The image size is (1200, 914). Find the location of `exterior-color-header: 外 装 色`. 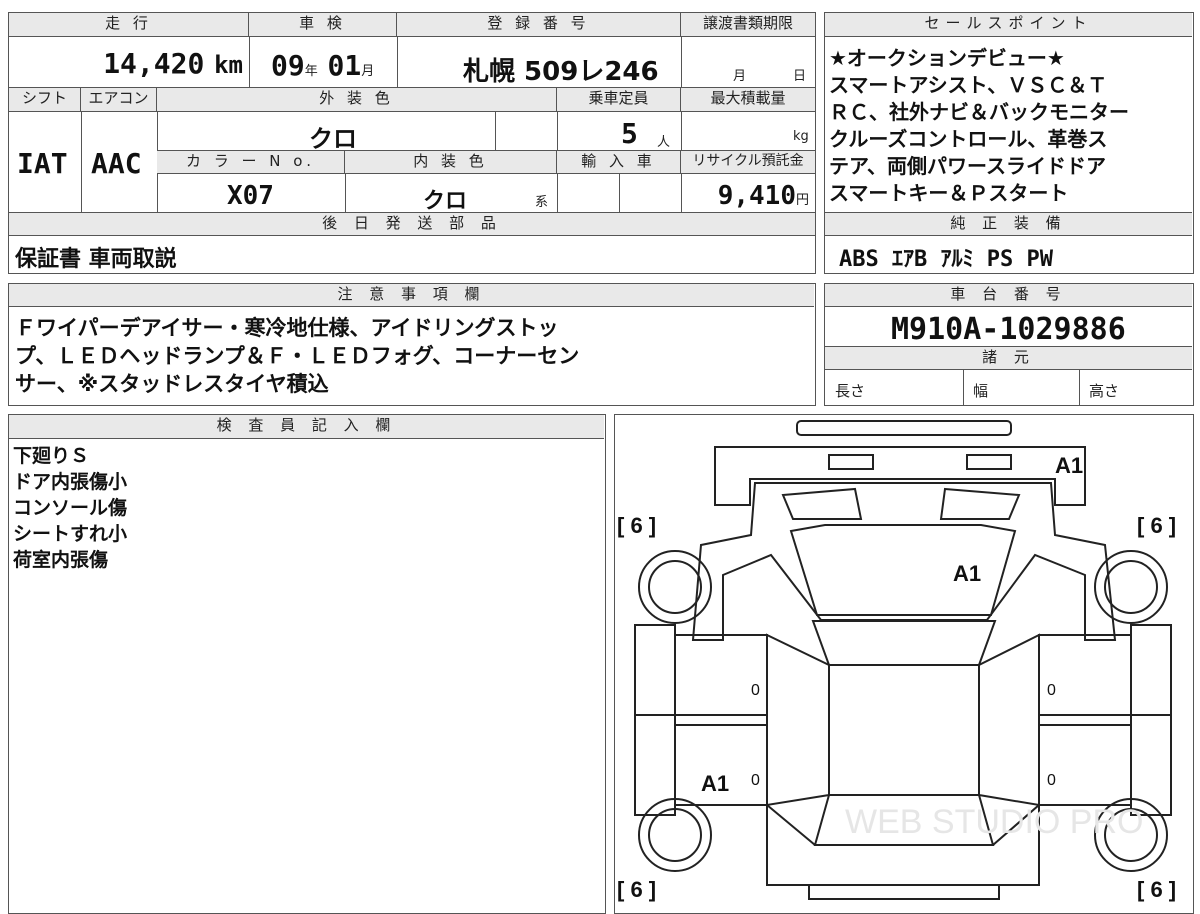

exterior-color-header: 外 装 色 is located at coordinates (357, 100).